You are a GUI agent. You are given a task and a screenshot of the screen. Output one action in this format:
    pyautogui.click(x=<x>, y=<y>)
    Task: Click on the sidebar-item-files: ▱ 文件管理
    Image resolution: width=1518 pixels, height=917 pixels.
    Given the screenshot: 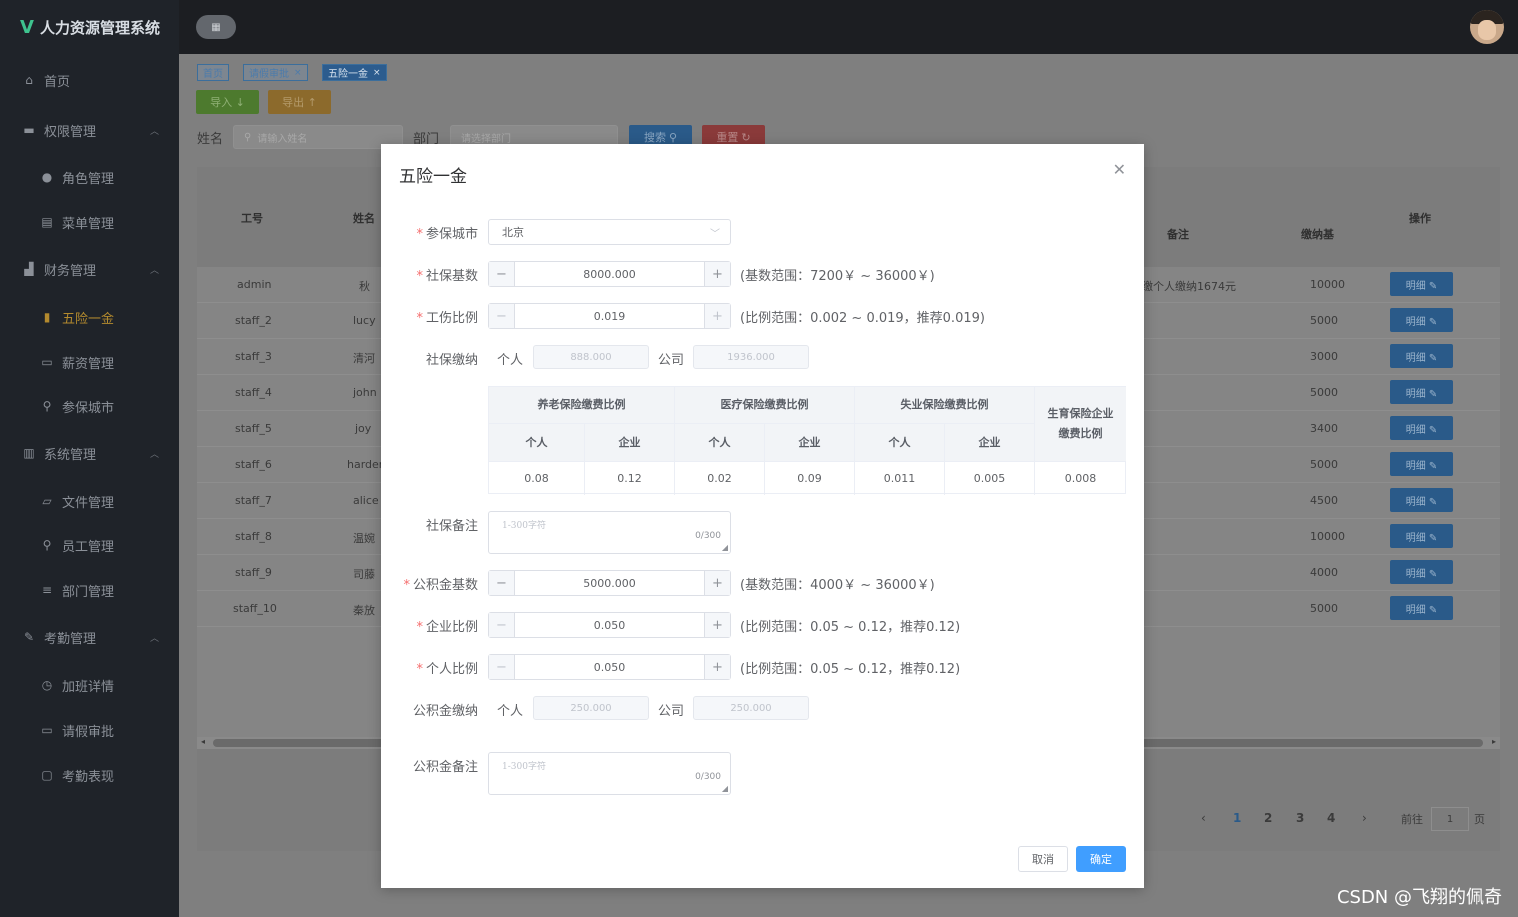 What is the action you would take?
    pyautogui.click(x=89, y=501)
    